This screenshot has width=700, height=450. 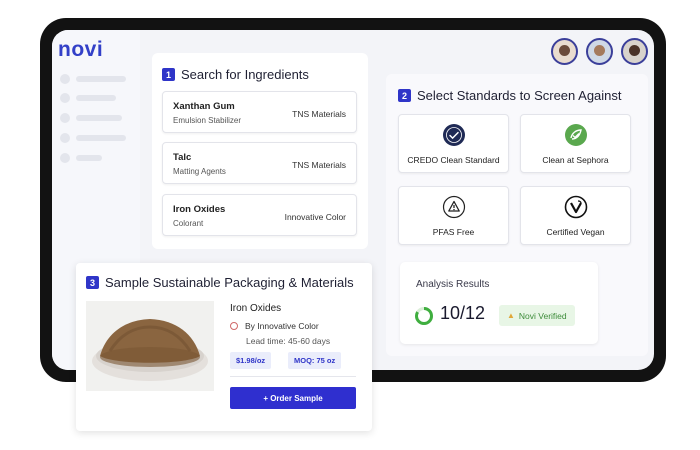 I want to click on standard-label: Clean at Sephora, so click(x=575, y=160).